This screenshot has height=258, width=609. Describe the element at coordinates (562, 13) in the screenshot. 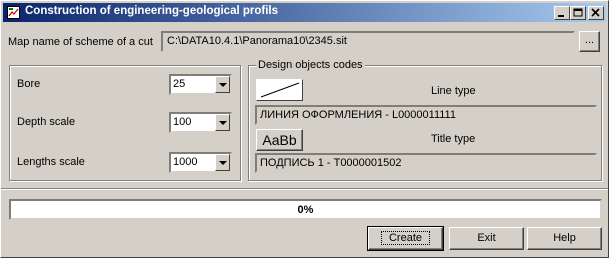

I see `minimize-button` at that location.